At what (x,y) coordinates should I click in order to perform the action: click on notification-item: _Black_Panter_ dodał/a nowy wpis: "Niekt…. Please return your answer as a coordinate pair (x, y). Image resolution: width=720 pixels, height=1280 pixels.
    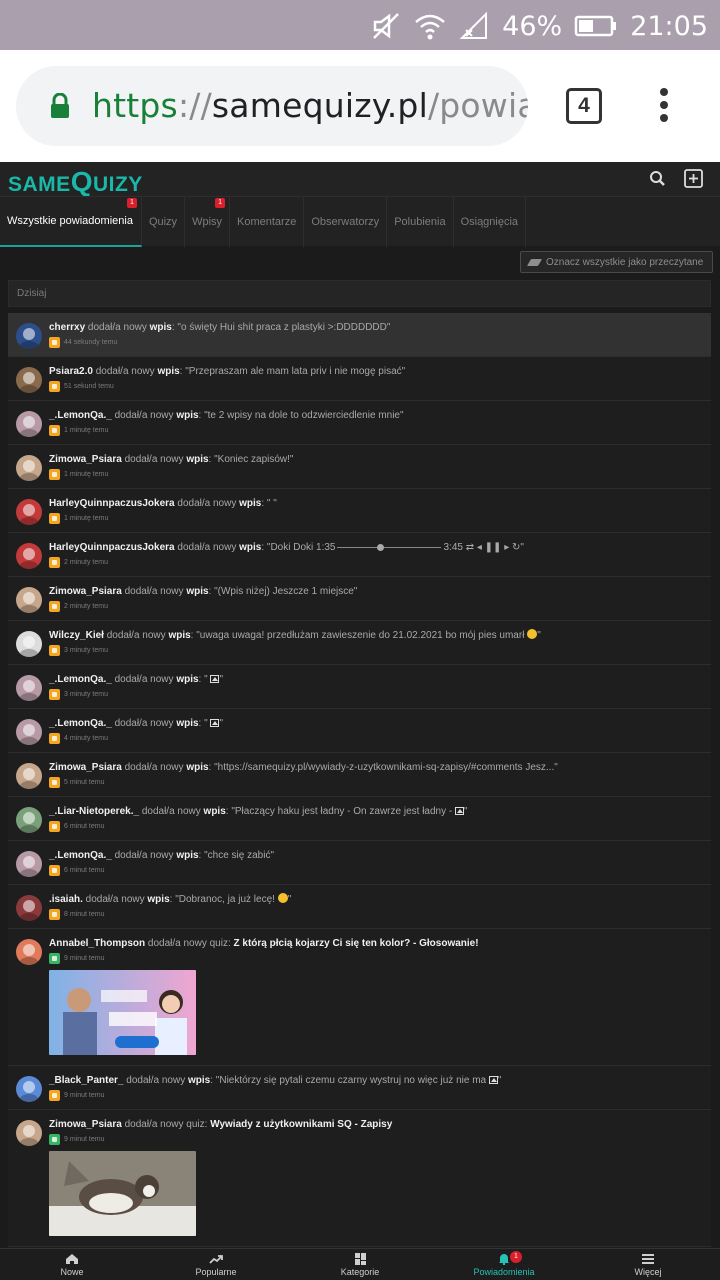
    Looking at the image, I should click on (359, 1088).